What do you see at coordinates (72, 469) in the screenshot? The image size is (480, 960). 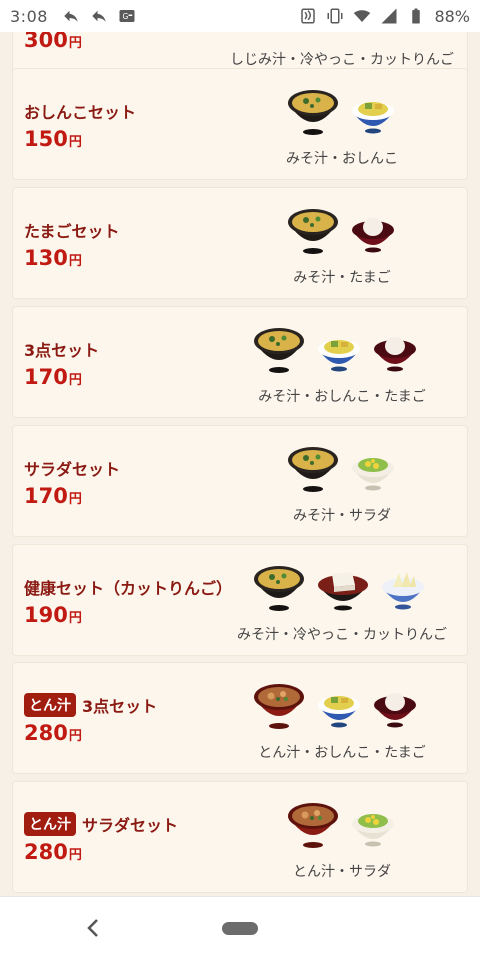 I see `set-name: サラダセット` at bounding box center [72, 469].